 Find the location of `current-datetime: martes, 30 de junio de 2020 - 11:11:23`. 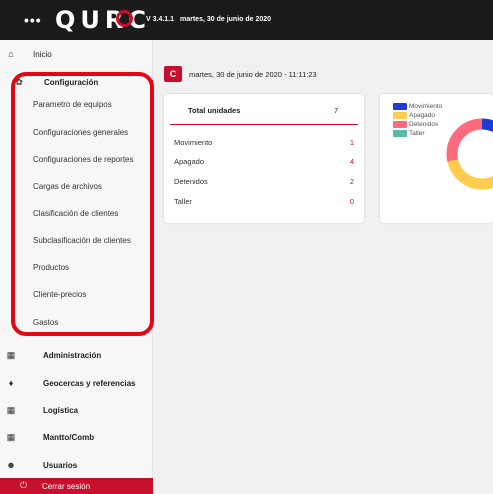

current-datetime: martes, 30 de junio de 2020 - 11:11:23 is located at coordinates (253, 74).